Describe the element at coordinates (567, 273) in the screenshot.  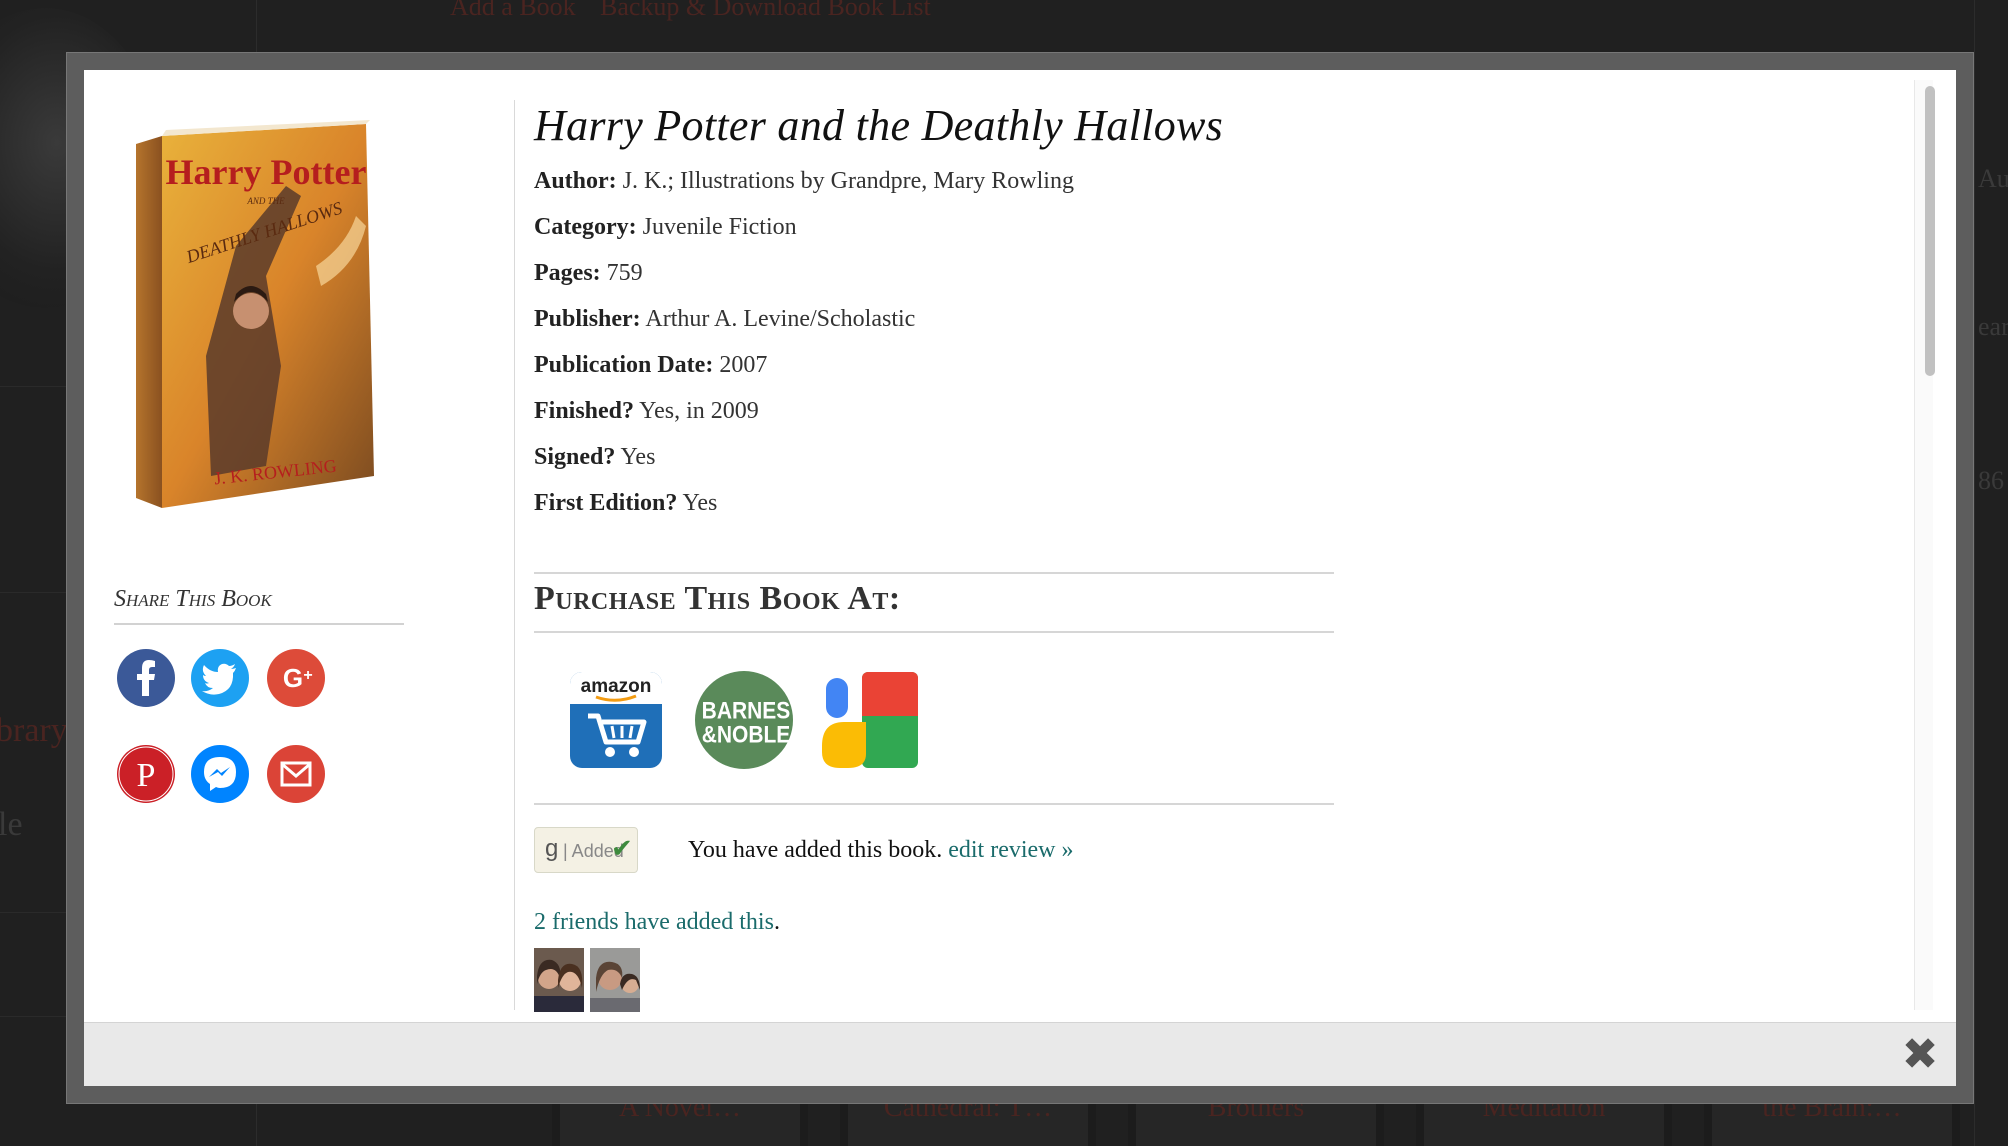
I see `detail-label: Pages:` at that location.